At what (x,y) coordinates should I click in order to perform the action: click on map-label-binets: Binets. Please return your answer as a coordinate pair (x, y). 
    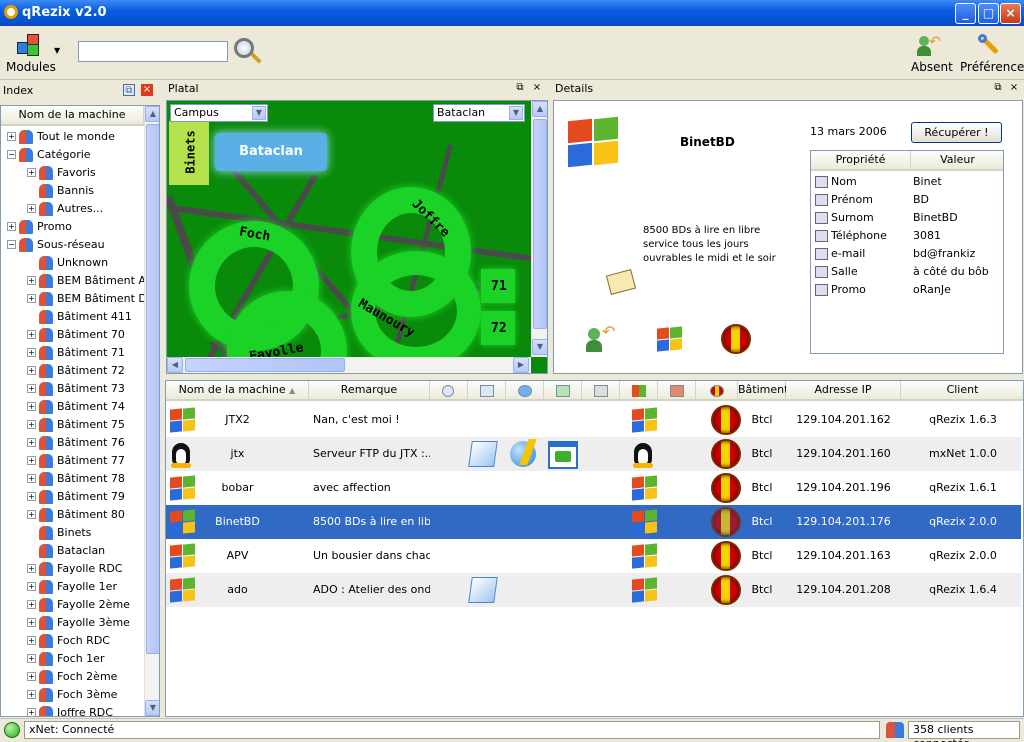
    Looking at the image, I should click on (191, 151).